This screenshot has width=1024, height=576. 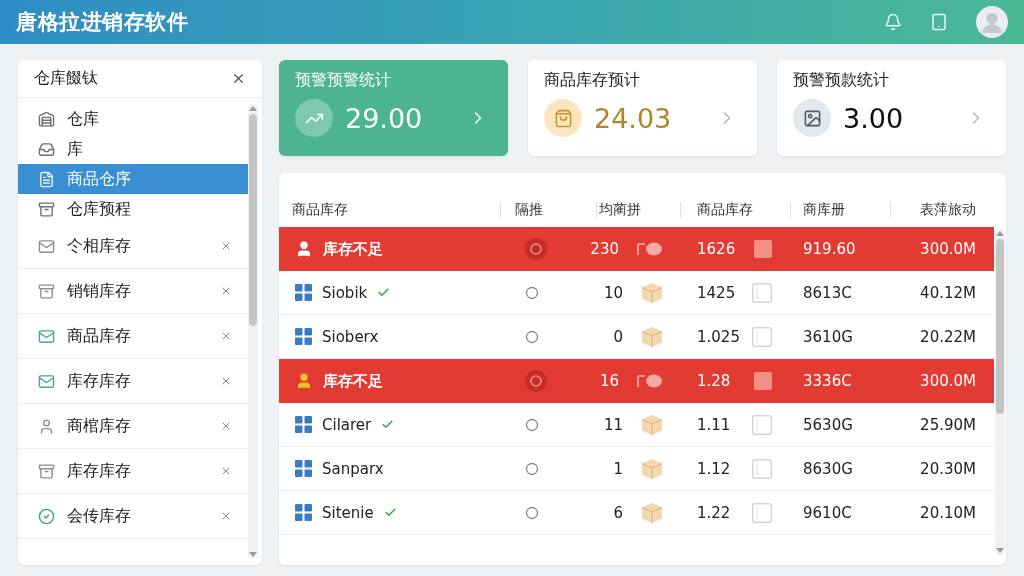 What do you see at coordinates (716, 249) in the screenshot?
I see `table-cell: 1626` at bounding box center [716, 249].